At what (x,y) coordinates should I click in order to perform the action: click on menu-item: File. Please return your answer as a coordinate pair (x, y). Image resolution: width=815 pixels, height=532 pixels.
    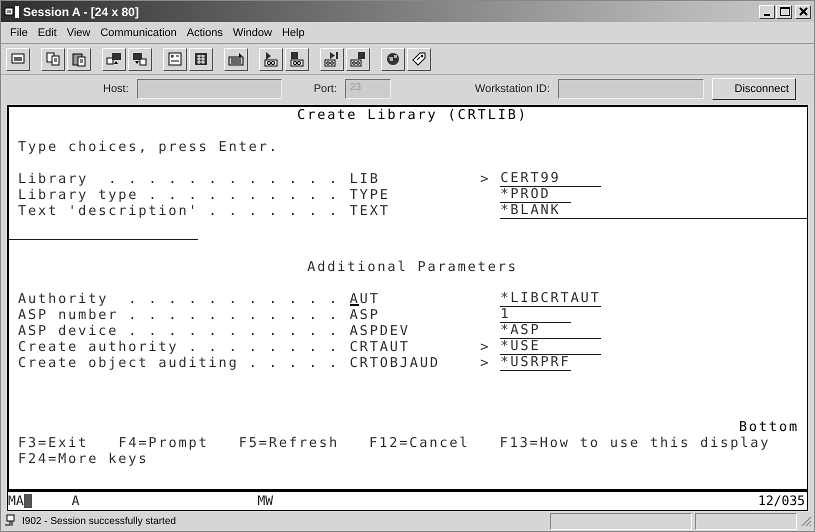
    Looking at the image, I should click on (19, 32).